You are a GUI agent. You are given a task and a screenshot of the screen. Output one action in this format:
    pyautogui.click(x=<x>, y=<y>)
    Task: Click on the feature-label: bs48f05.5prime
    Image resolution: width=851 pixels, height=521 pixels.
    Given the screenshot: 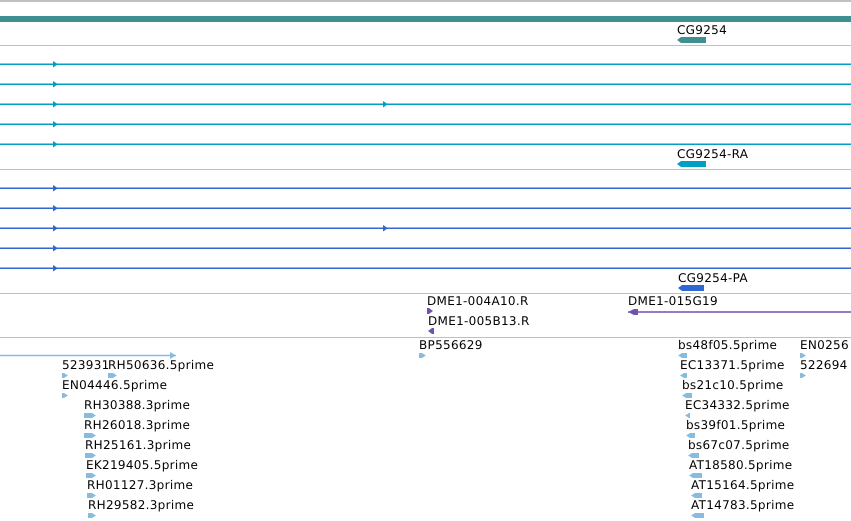 What is the action you would take?
    pyautogui.click(x=728, y=345)
    